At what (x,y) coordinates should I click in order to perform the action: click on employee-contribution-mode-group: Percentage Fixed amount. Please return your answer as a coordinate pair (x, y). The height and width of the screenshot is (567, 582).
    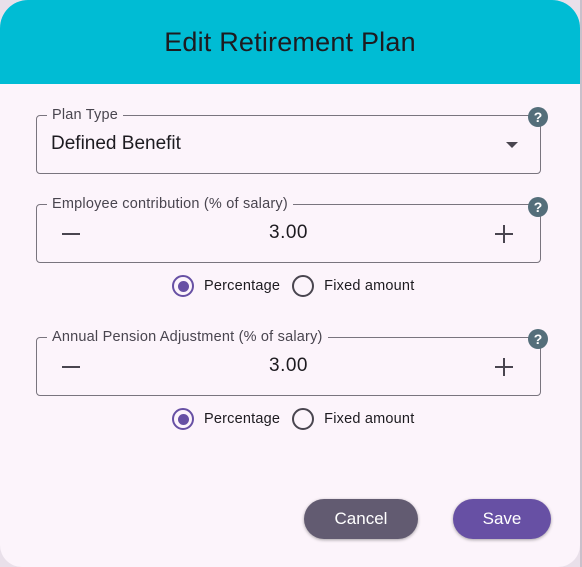
    Looking at the image, I should click on (299, 286).